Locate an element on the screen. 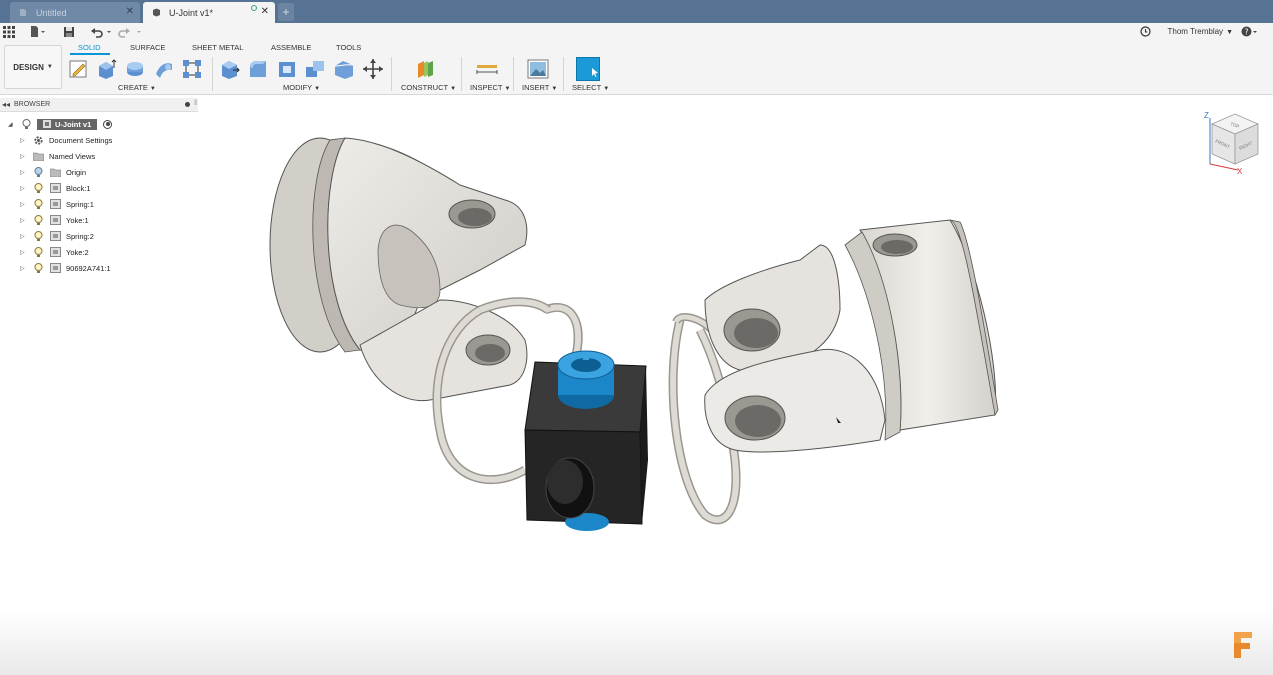 Image resolution: width=1273 pixels, height=675 pixels. yoke-1-model is located at coordinates (398, 269).